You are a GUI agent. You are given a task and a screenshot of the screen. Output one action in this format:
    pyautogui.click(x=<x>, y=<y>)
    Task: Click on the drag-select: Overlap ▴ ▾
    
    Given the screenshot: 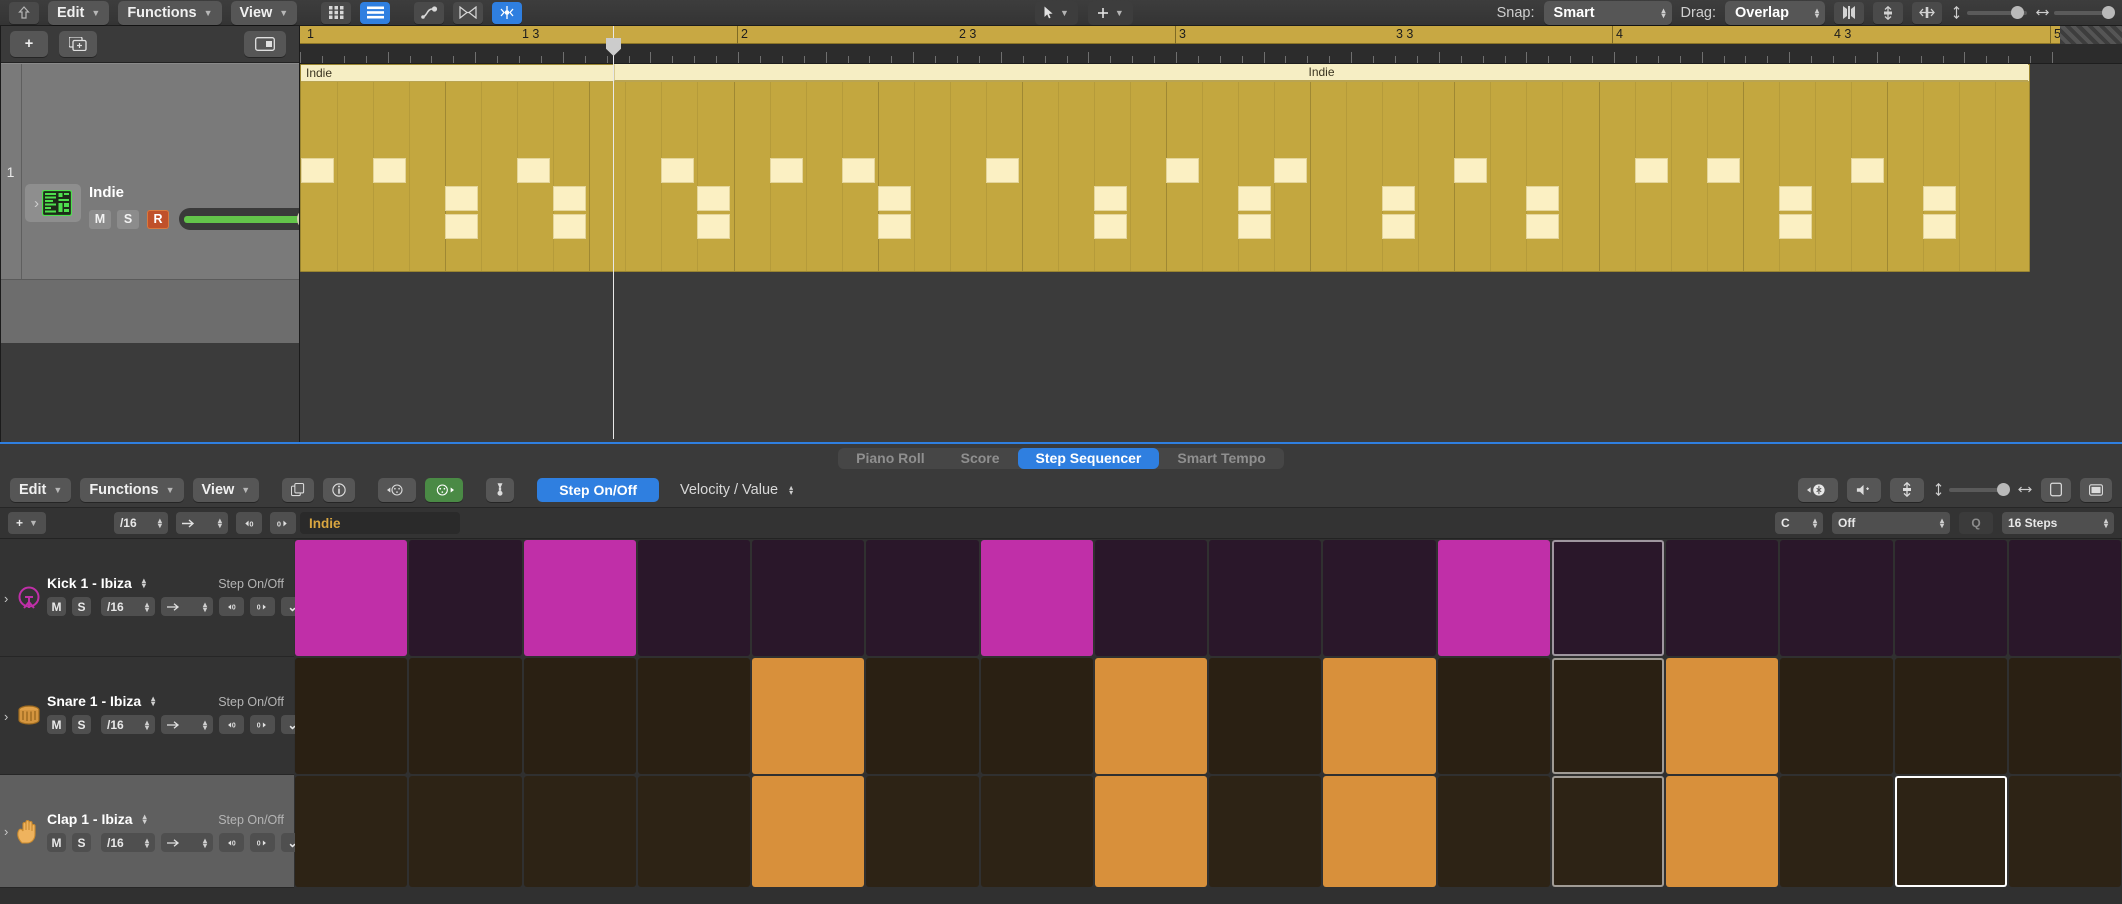 What is the action you would take?
    pyautogui.click(x=1775, y=12)
    